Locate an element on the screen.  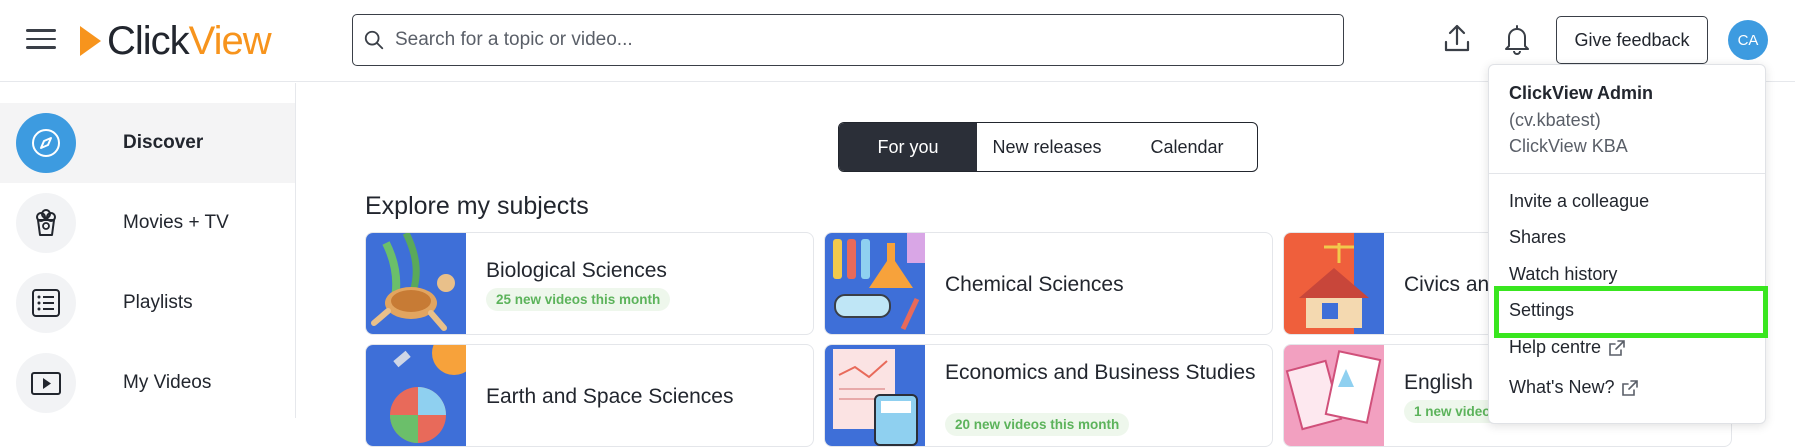
sidebar-item-movies-tv: Movies + TV is located at coordinates (147, 223).